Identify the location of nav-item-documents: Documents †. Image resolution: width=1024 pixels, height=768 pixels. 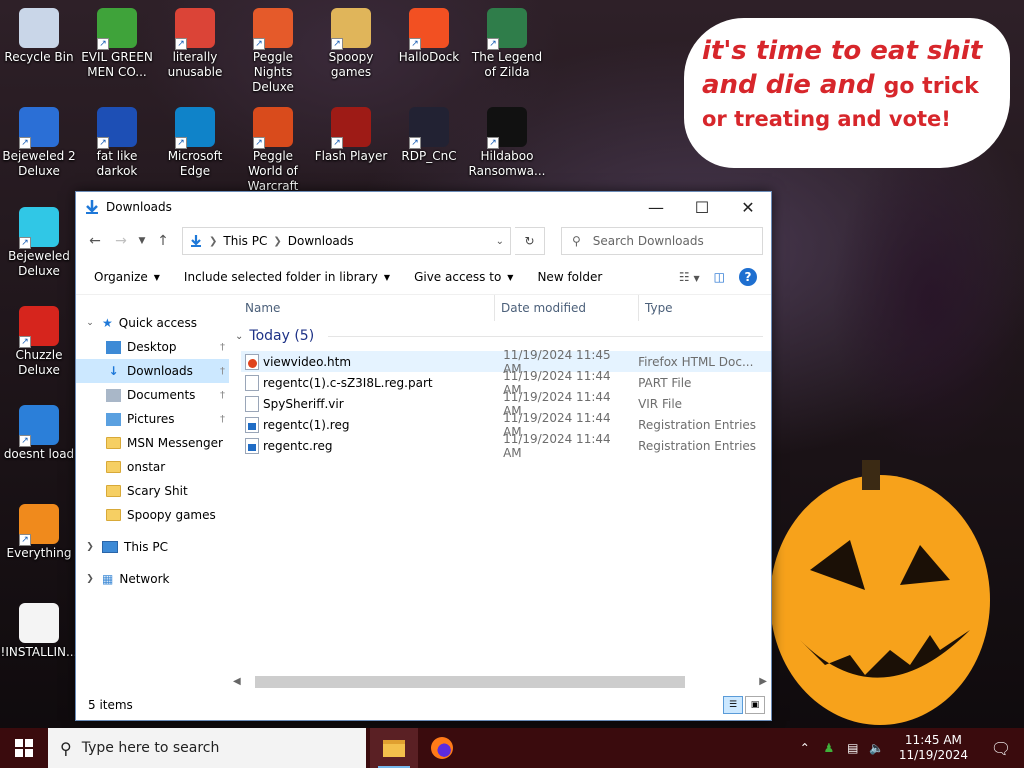
(152, 395).